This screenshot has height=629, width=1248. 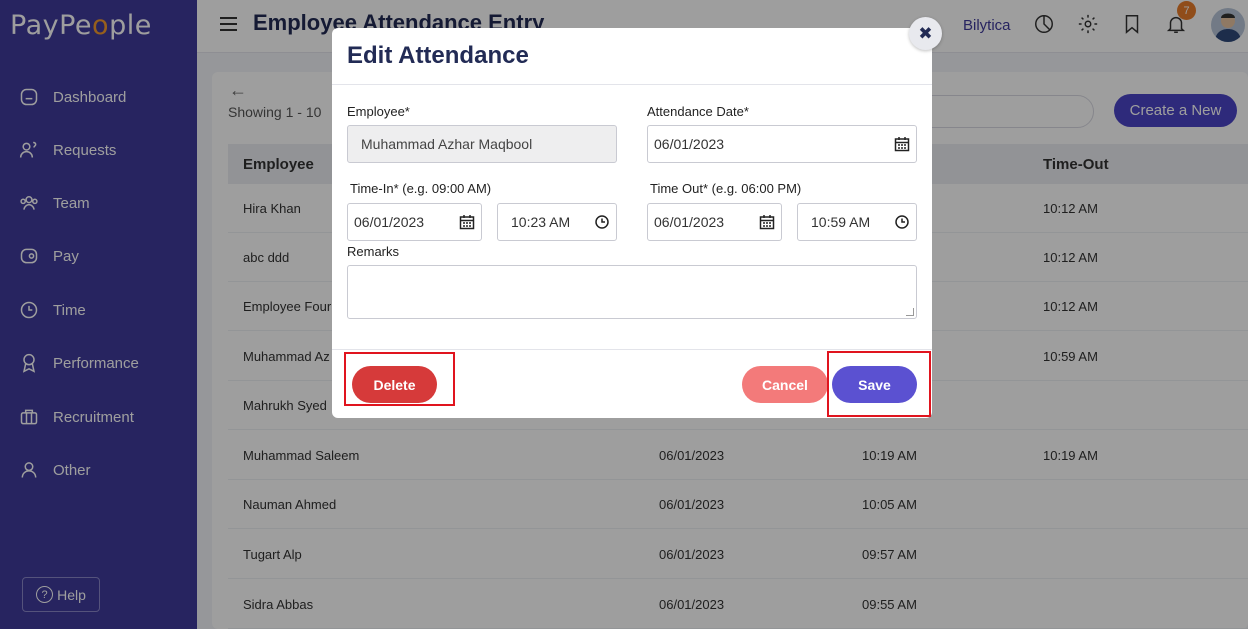 I want to click on employee-field: Muhammad Azhar Maqbool, so click(x=482, y=144).